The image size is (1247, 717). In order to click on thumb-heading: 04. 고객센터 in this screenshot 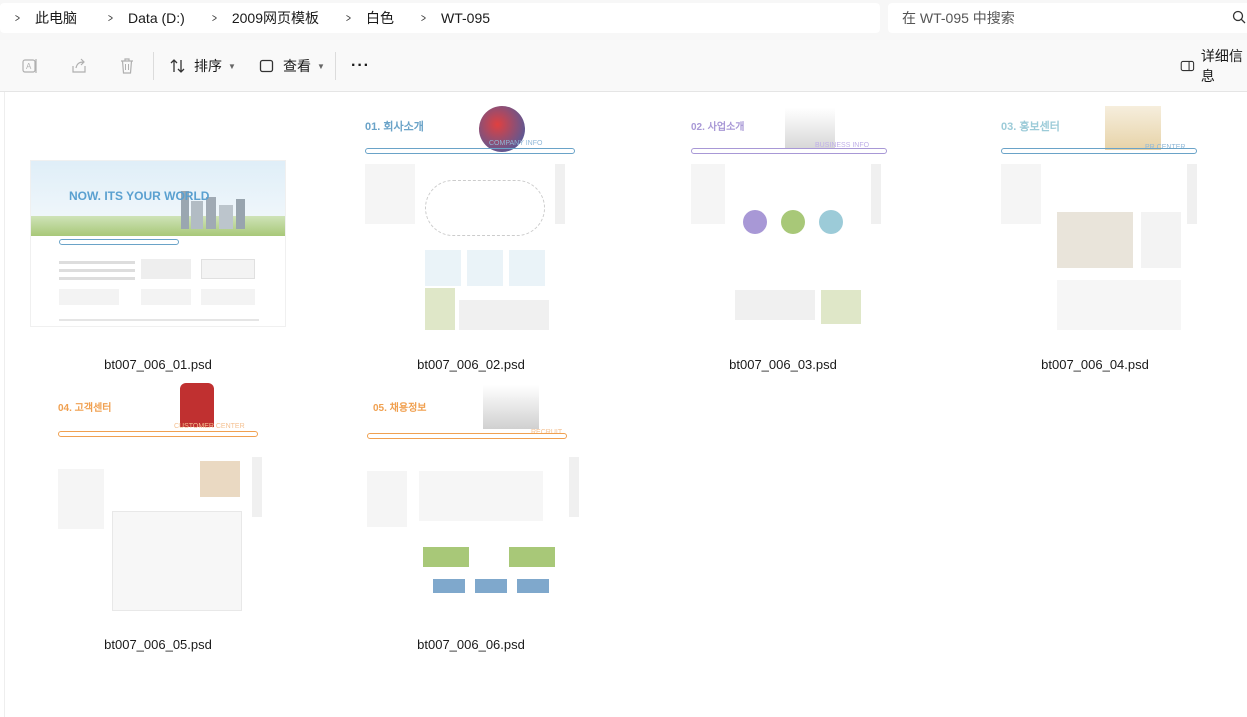, I will do `click(85, 408)`.